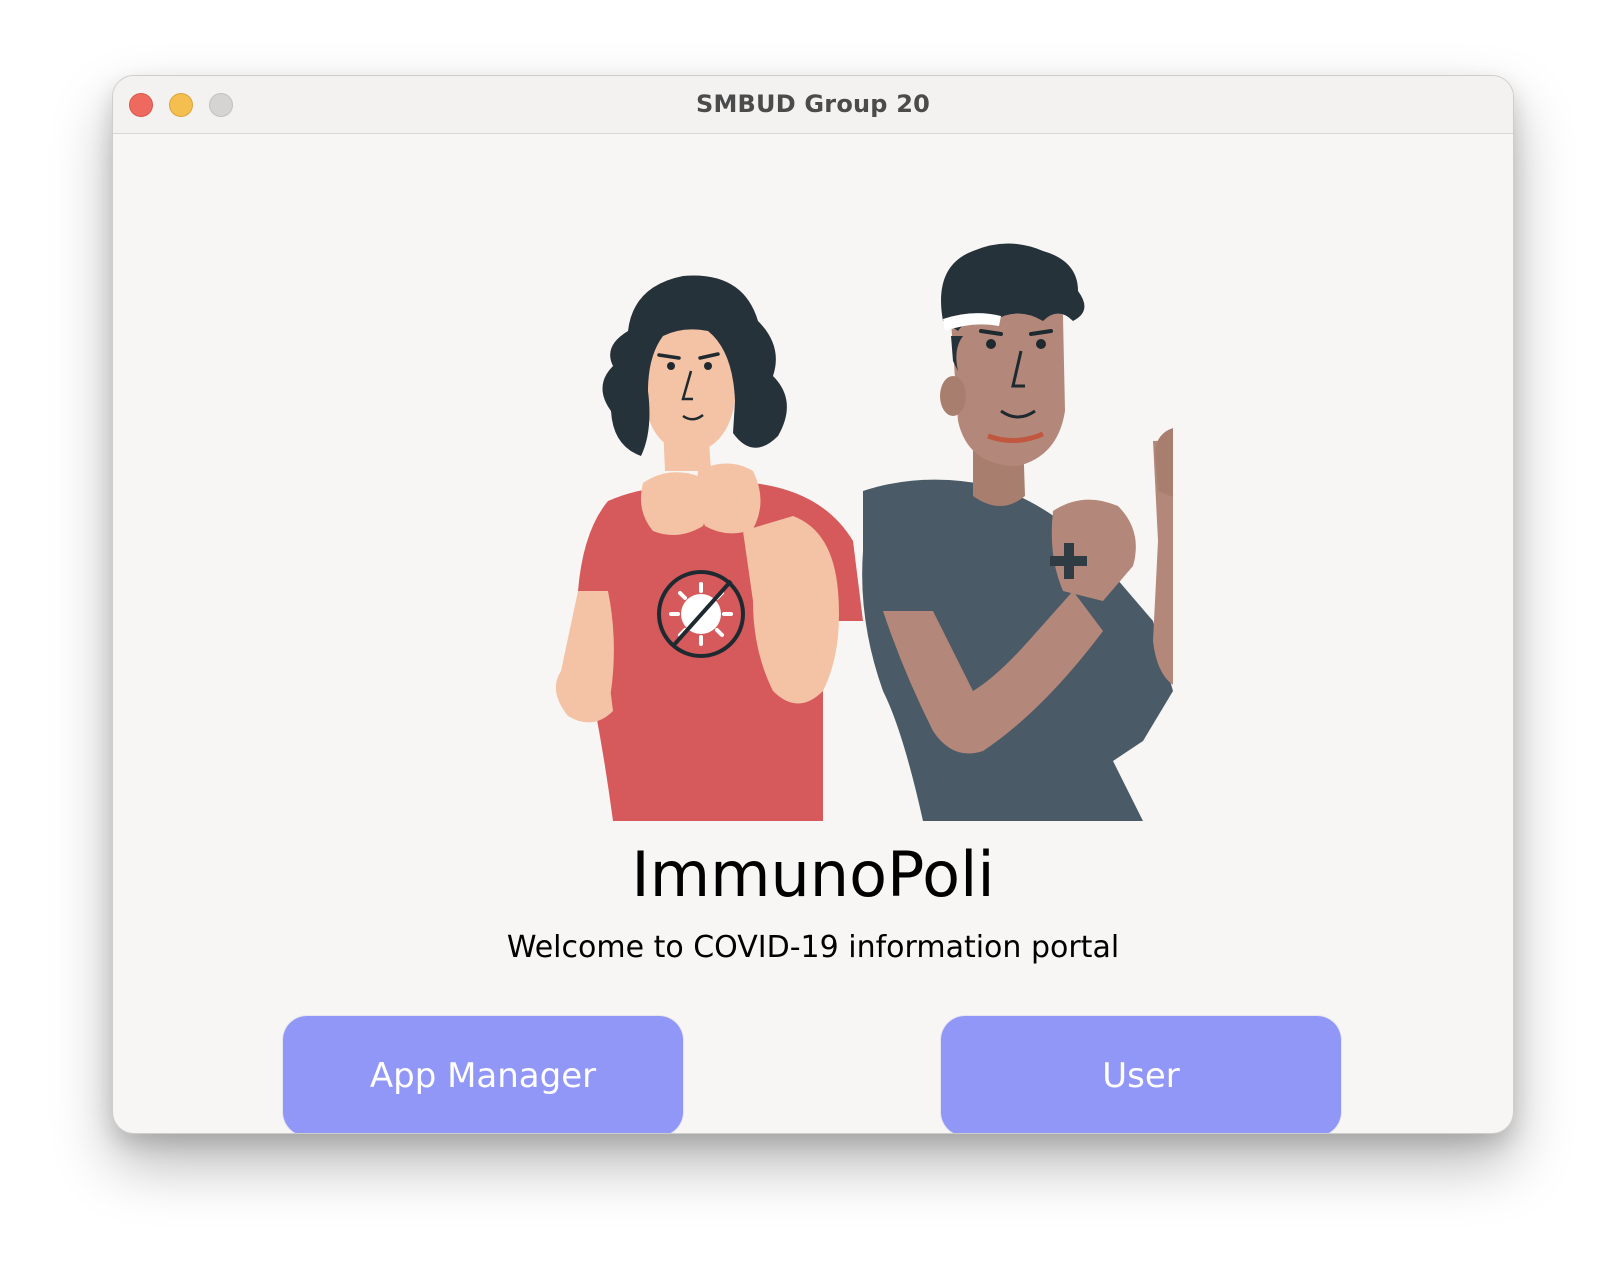 The image size is (1624, 1280). I want to click on no-virus-icon, so click(701, 614).